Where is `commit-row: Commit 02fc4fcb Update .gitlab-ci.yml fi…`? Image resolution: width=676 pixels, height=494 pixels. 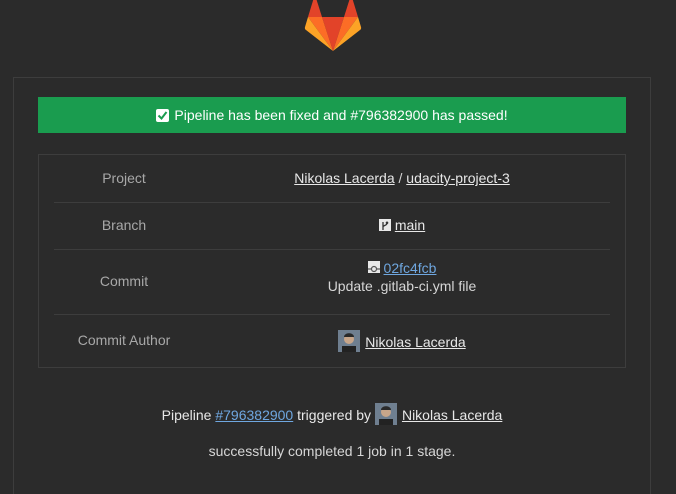
commit-row: Commit 02fc4fcb Update .gitlab-ci.yml fi… is located at coordinates (332, 282).